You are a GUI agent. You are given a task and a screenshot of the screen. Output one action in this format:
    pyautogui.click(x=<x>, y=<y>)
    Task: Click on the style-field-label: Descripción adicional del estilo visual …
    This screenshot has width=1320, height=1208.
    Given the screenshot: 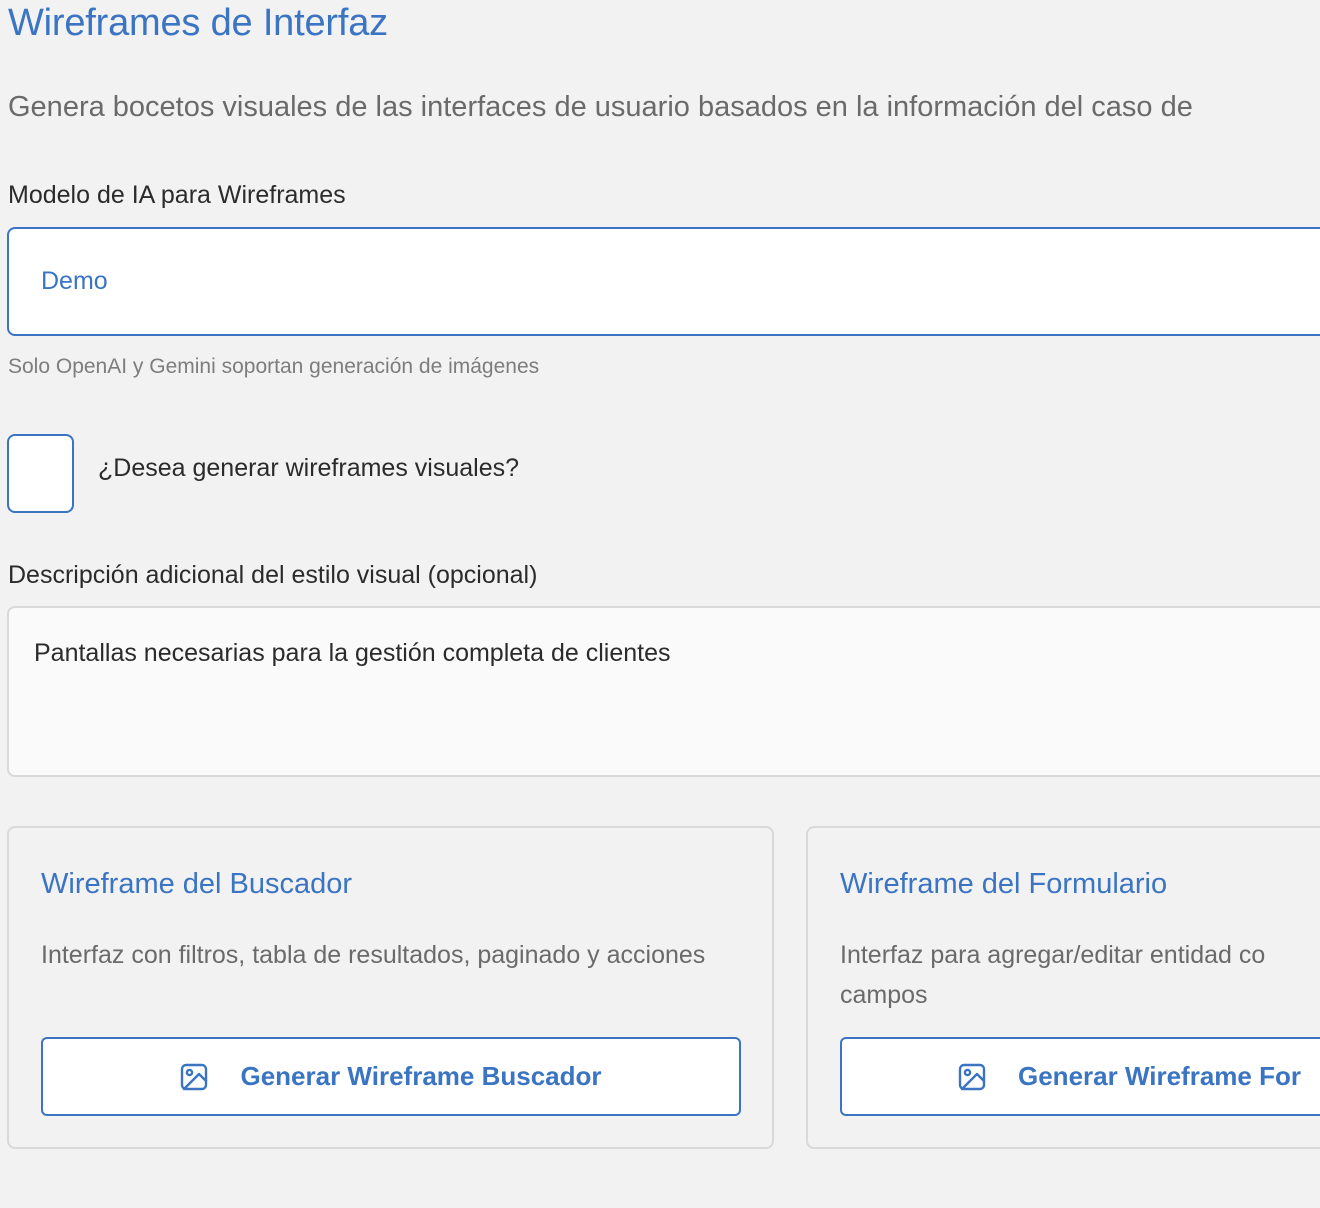 What is the action you would take?
    pyautogui.click(x=273, y=575)
    